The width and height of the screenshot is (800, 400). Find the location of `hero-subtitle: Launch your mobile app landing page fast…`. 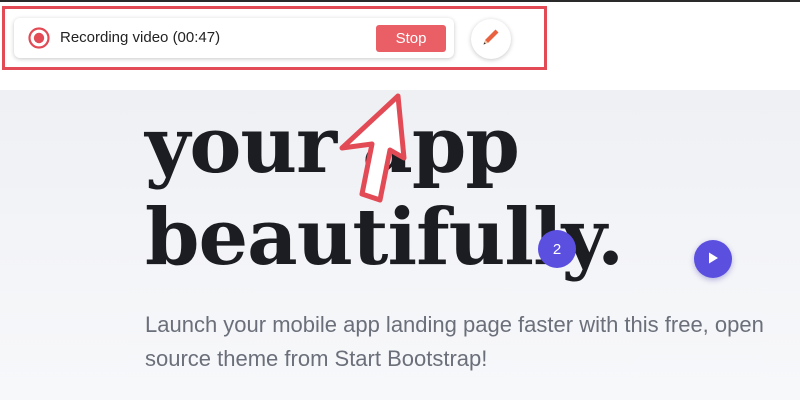

hero-subtitle: Launch your mobile app landing page fast… is located at coordinates (454, 341).